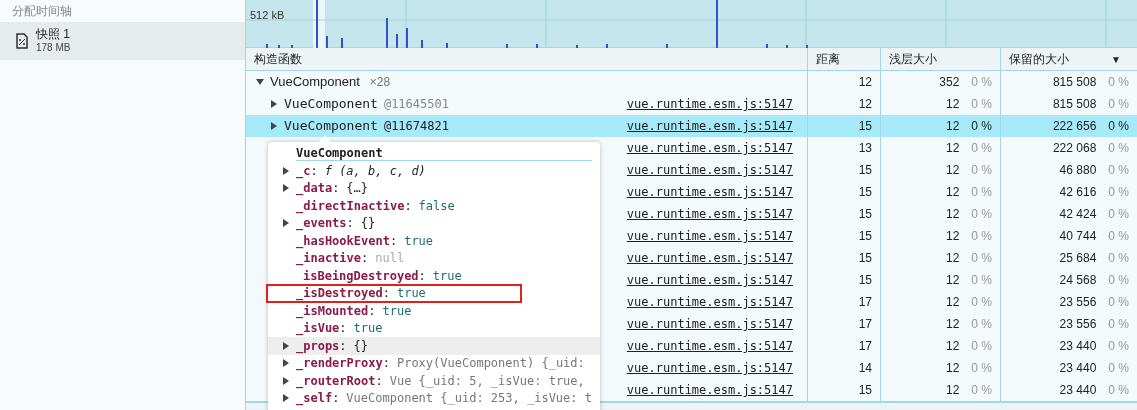 The image size is (1137, 410). I want to click on property-key: _routerRoot, so click(336, 380).